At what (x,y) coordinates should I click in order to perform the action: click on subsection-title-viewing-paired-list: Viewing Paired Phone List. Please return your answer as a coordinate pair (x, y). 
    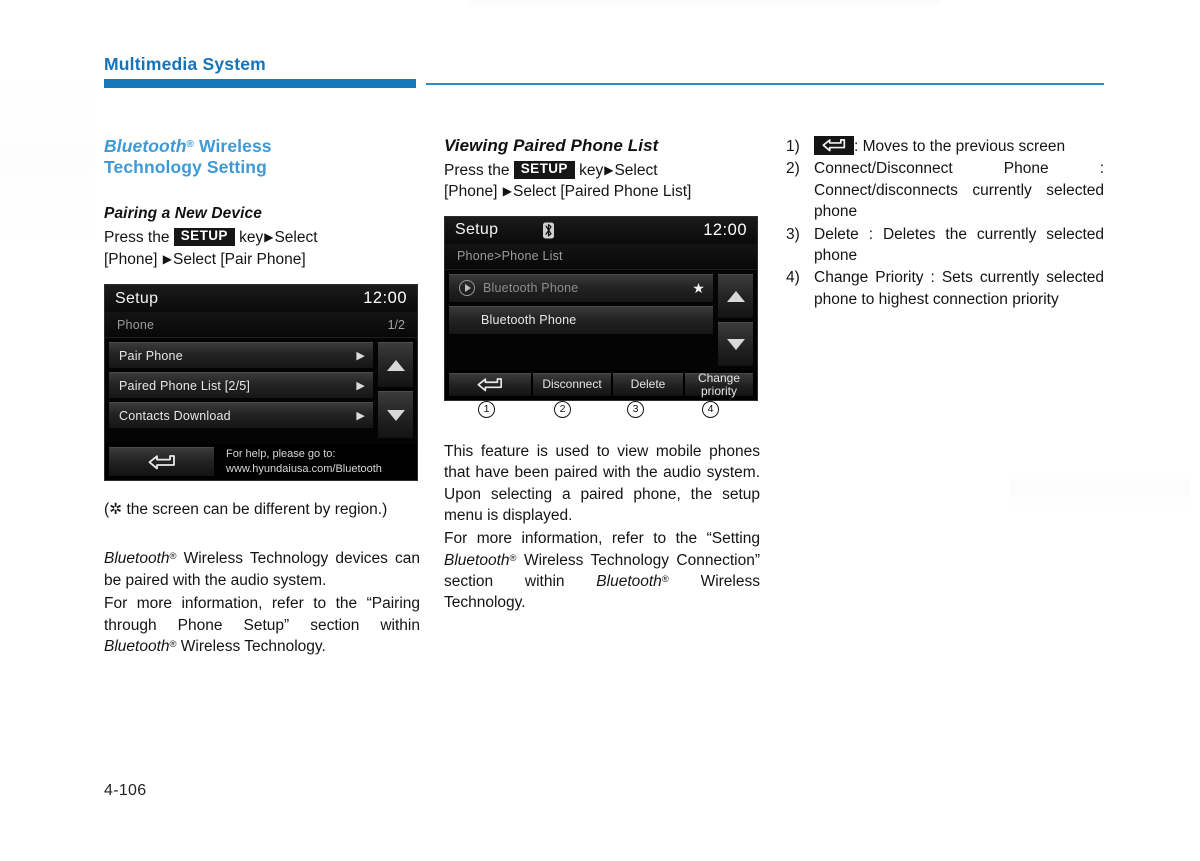
    Looking at the image, I should click on (551, 145).